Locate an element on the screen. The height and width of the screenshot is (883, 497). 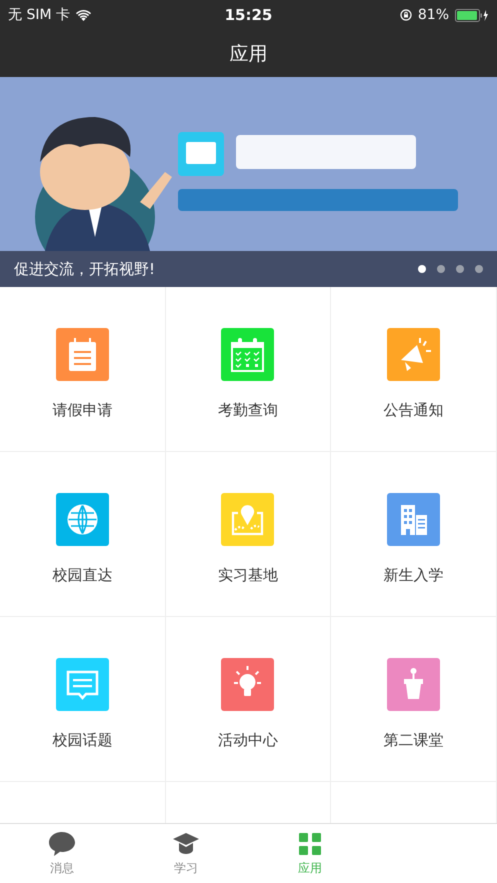
battery-percent: 81% is located at coordinates (433, 15).